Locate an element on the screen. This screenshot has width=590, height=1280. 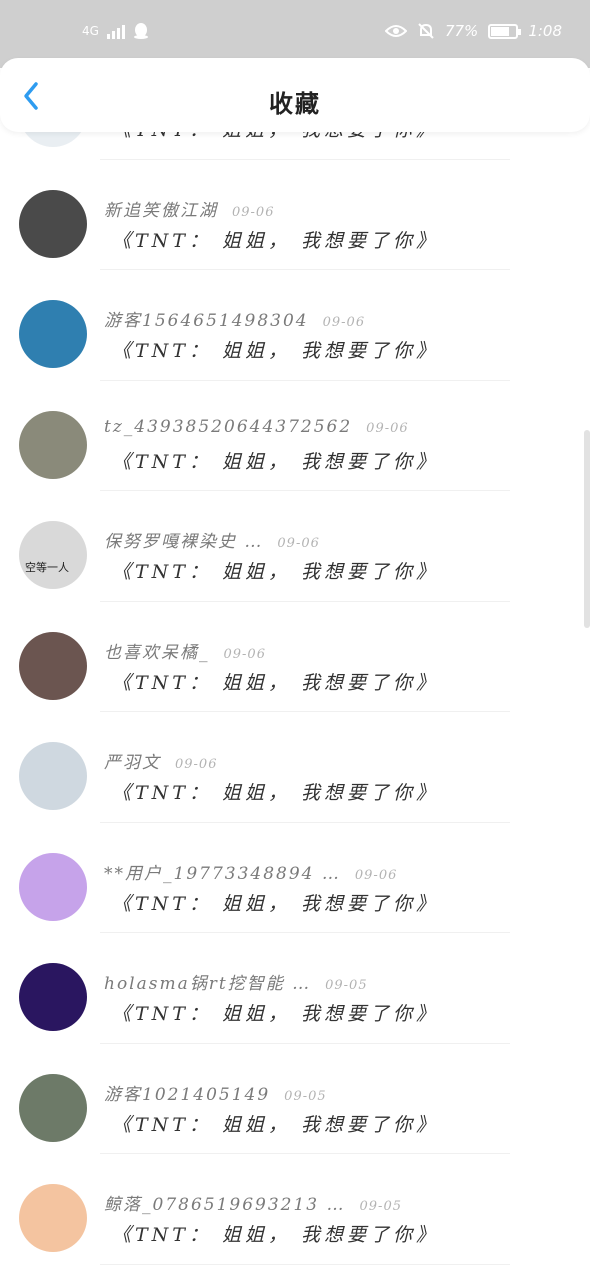
list-item: 空等一人 保努罗嘎裸染史 … 09-06 《TNT： 姐姐， 我想要了你》 is located at coordinates (295, 546).